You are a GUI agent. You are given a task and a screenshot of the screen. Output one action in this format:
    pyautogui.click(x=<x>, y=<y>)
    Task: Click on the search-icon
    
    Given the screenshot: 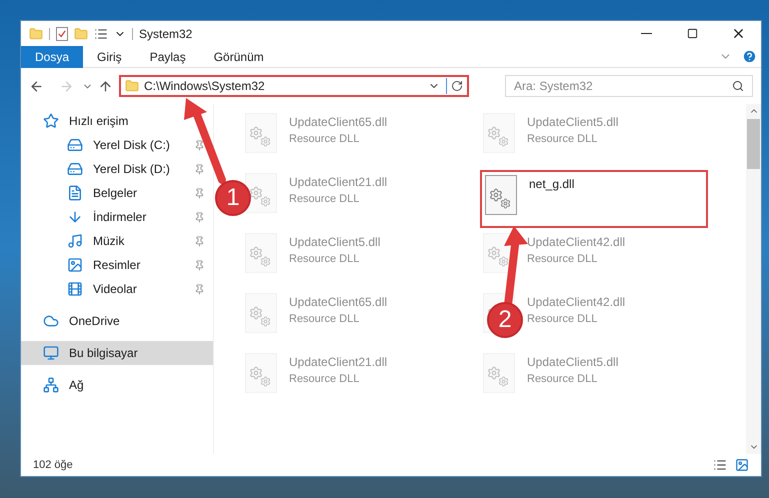 What is the action you would take?
    pyautogui.click(x=738, y=86)
    